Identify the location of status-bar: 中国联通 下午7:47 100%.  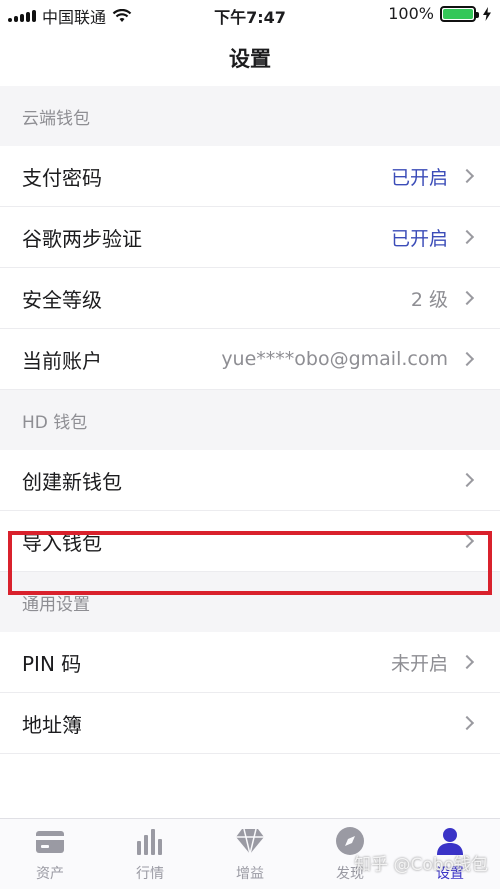
(250, 15).